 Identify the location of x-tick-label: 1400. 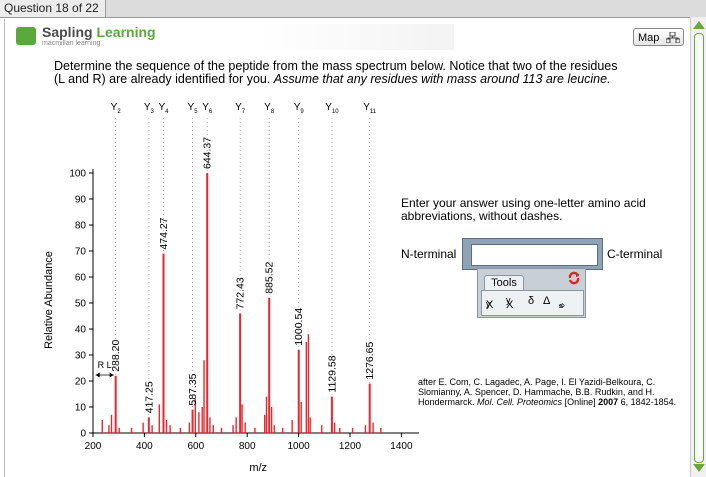
(401, 446).